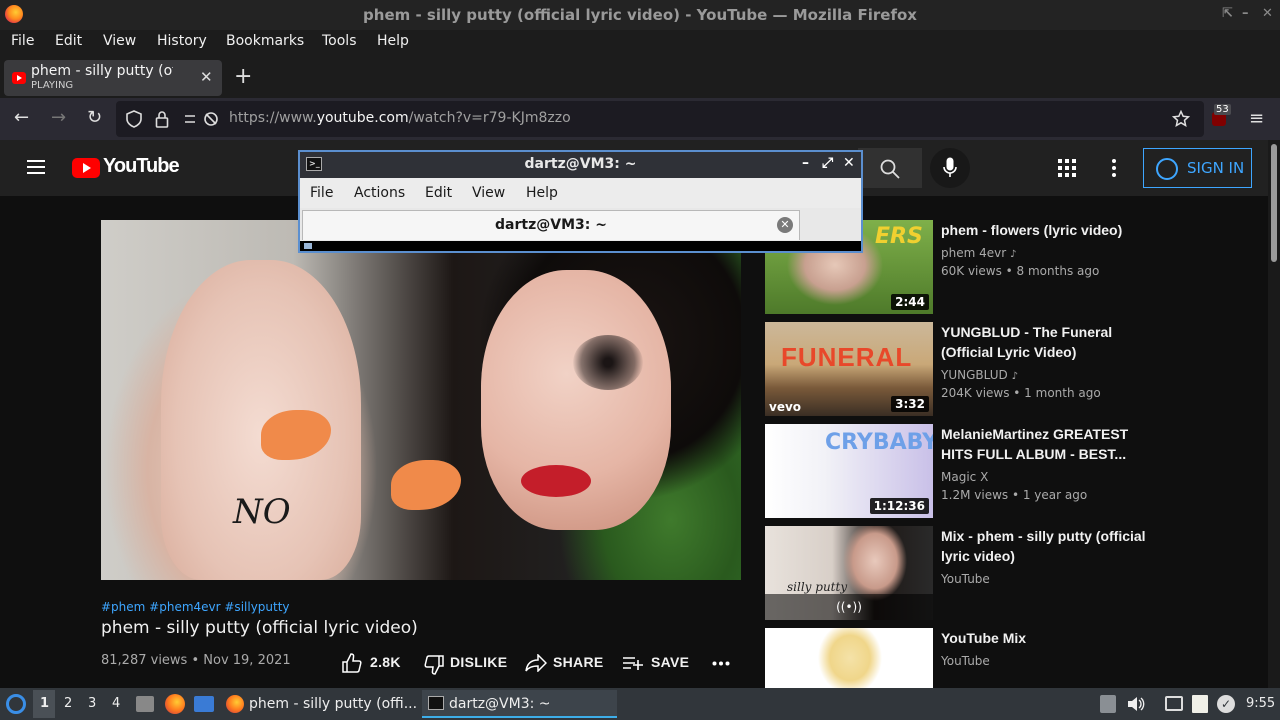  Describe the element at coordinates (308, 246) in the screenshot. I see `terminal-cursor` at that location.